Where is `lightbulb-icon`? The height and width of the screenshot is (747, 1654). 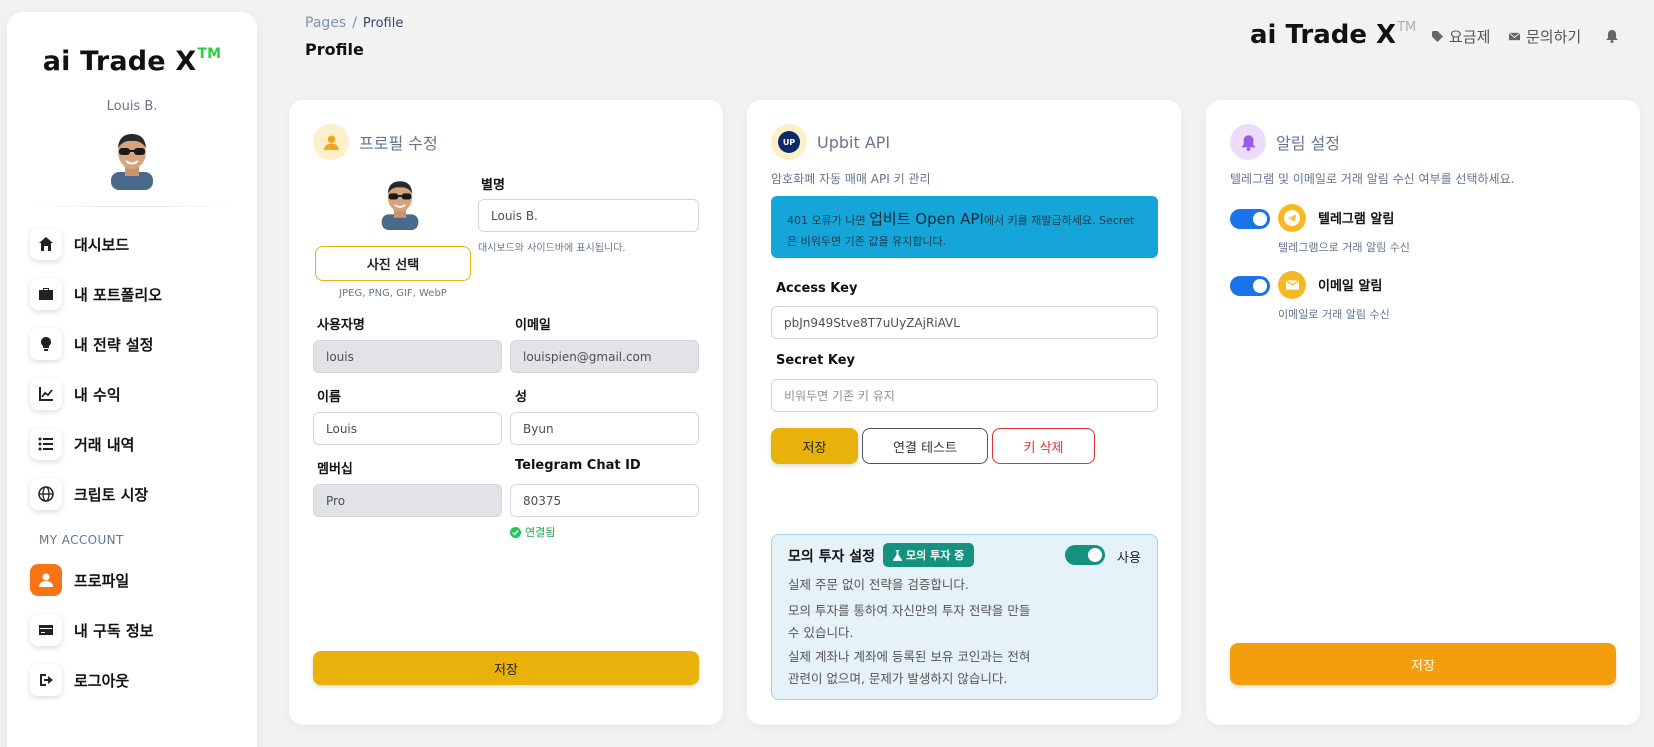
lightbulb-icon is located at coordinates (46, 344).